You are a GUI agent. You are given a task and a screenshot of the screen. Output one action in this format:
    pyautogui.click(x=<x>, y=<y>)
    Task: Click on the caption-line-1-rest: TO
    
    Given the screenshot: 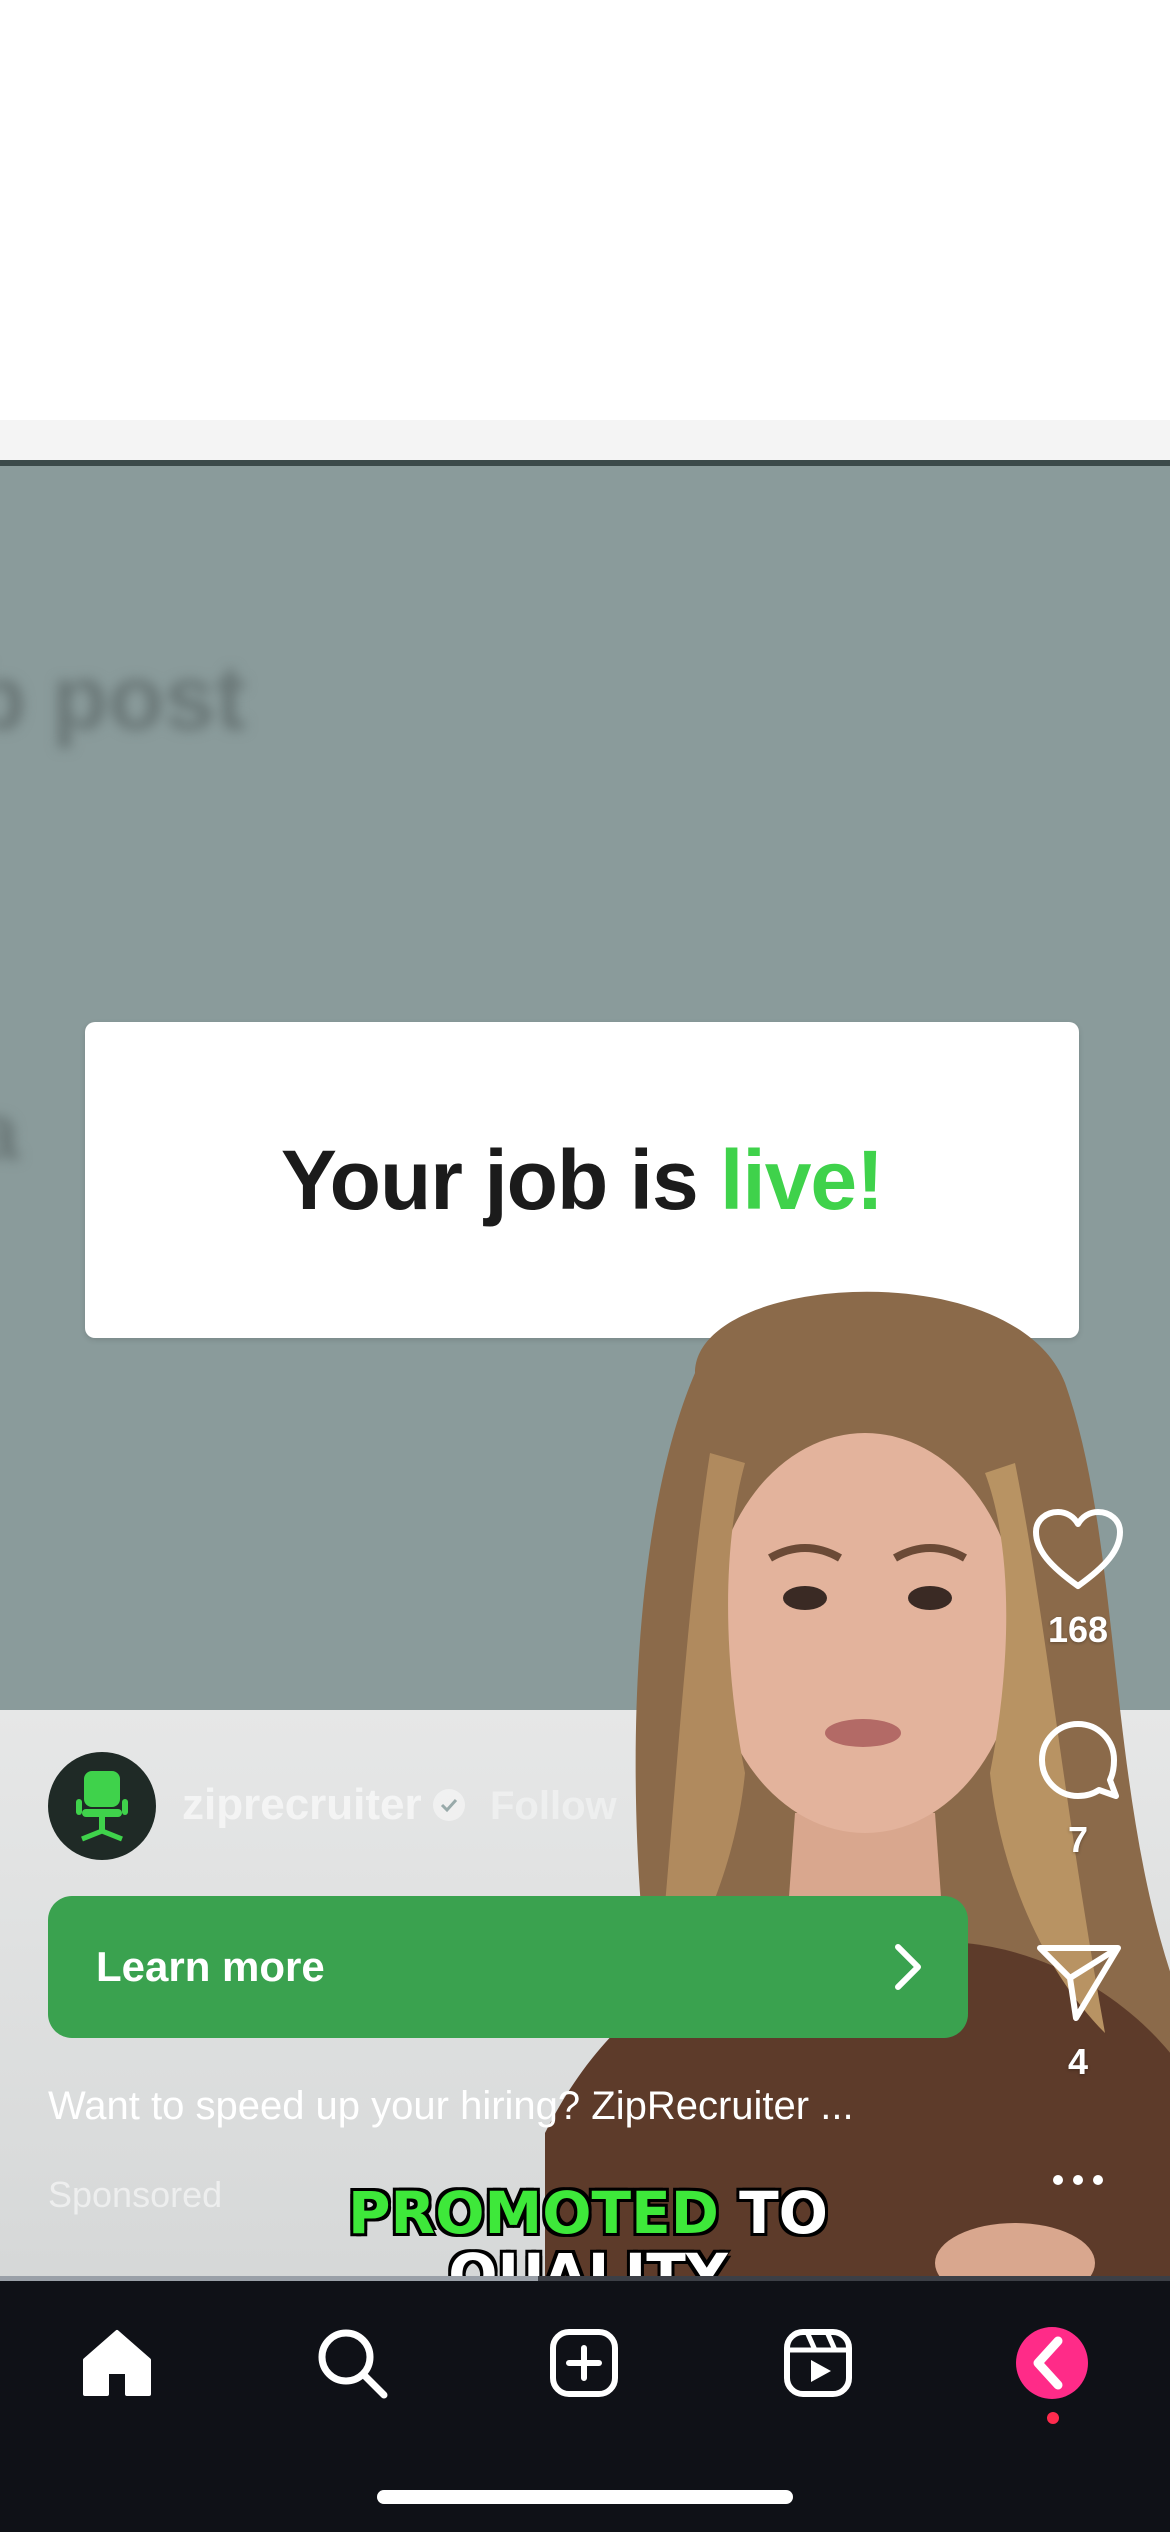 What is the action you would take?
    pyautogui.click(x=773, y=2213)
    